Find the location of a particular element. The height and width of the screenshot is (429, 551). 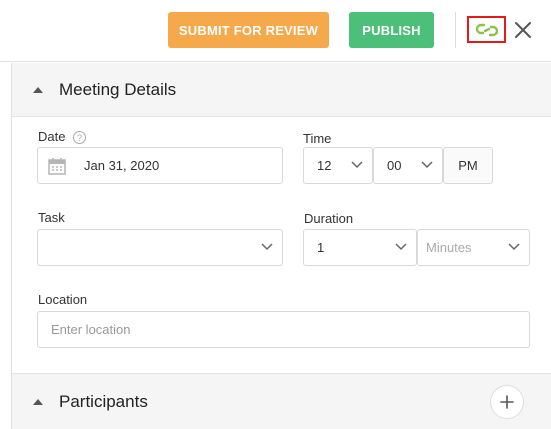

duration-unit-select: Minutes is located at coordinates (473, 247).